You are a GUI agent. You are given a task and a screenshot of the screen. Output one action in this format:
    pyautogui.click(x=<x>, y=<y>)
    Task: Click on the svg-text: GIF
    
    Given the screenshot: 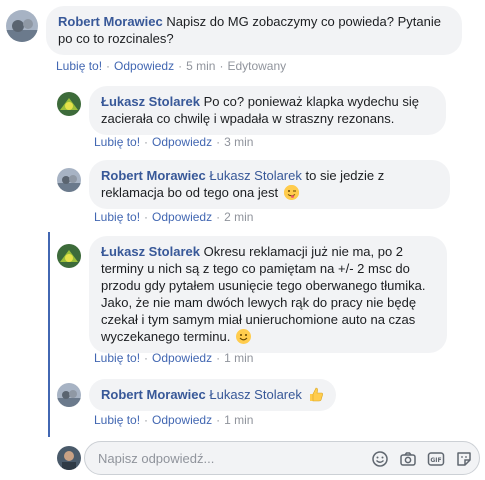 What is the action you would take?
    pyautogui.click(x=435, y=460)
    